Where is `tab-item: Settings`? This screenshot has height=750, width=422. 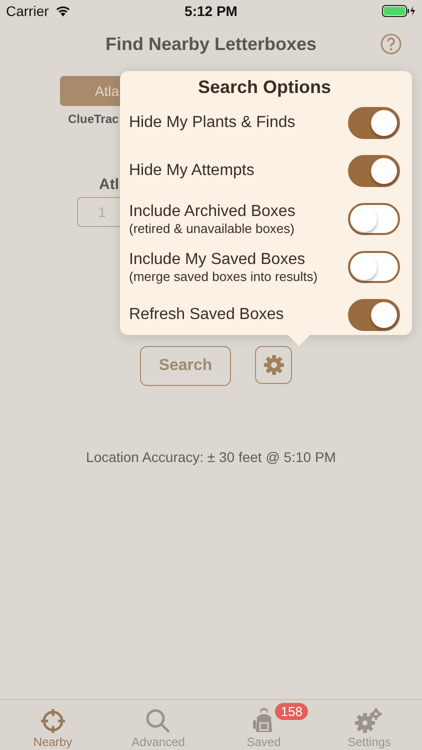 tab-item: Settings is located at coordinates (369, 725).